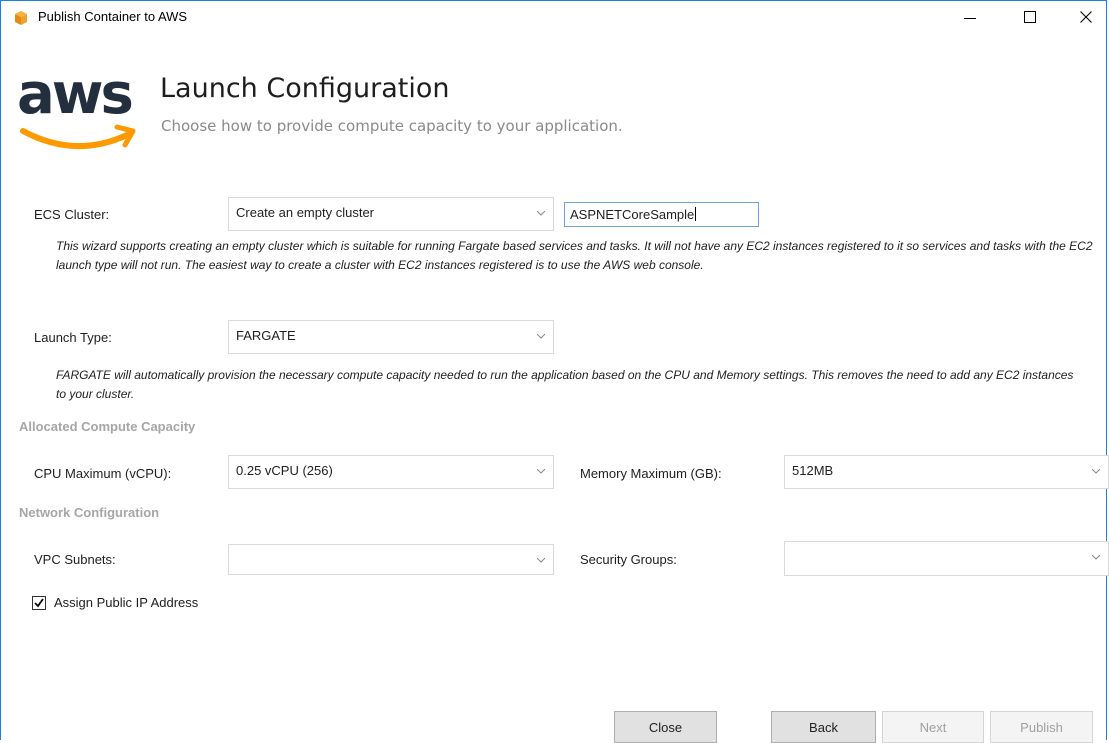 This screenshot has width=1109, height=743. I want to click on cluster-name-value: ASPNETCoreSample, so click(632, 214).